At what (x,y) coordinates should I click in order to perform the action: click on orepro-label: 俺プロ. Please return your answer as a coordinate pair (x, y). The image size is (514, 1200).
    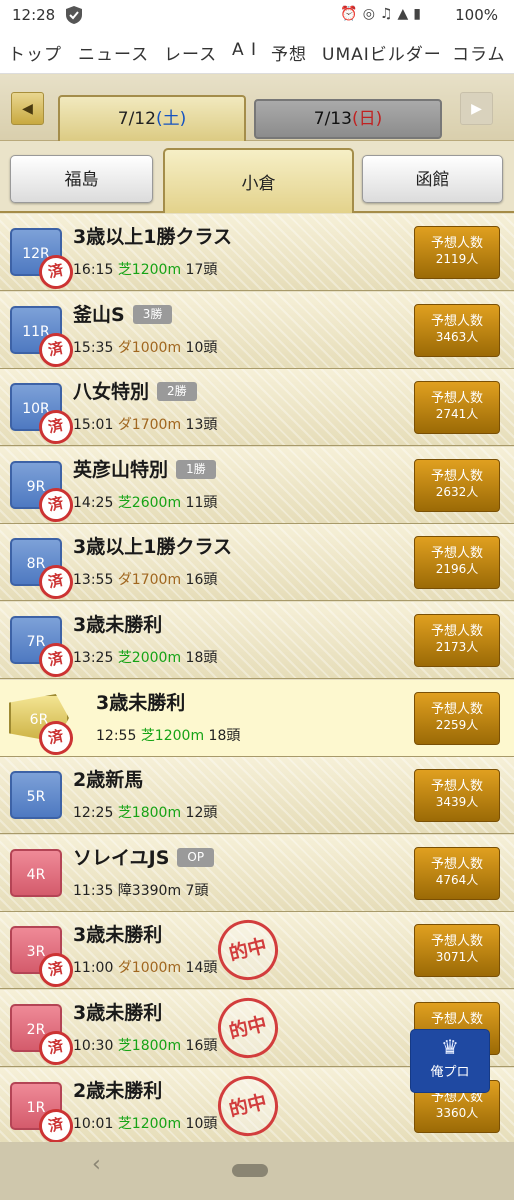
    Looking at the image, I should click on (450, 1072).